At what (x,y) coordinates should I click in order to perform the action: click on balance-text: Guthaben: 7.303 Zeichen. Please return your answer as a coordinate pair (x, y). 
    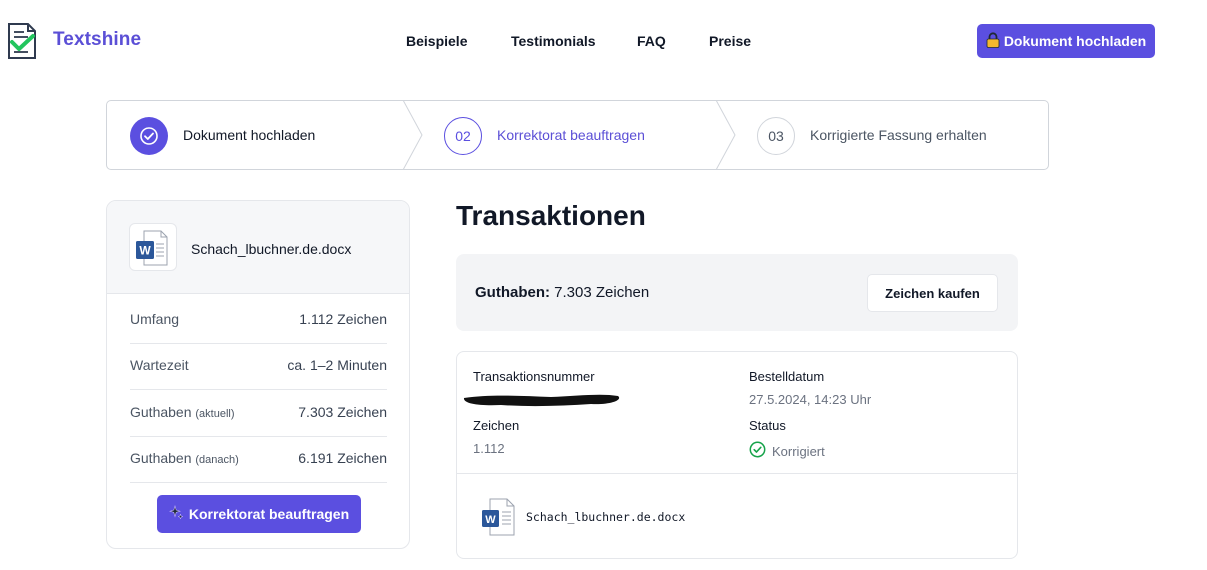
    Looking at the image, I should click on (562, 292).